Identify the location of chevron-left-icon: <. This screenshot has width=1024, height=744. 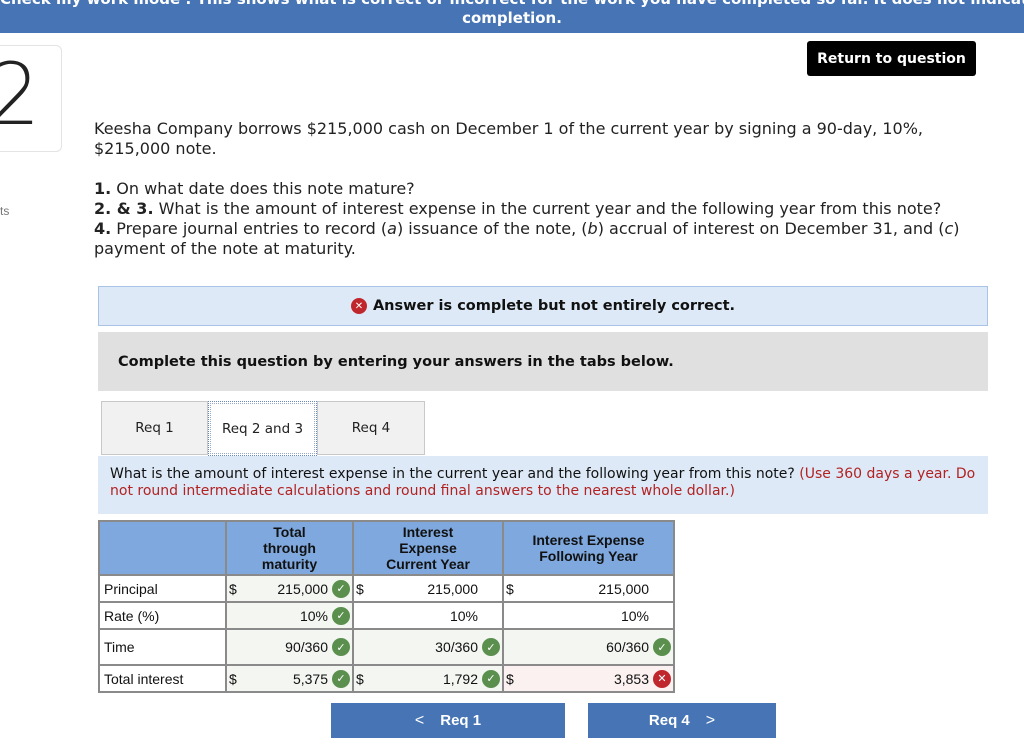
(419, 720).